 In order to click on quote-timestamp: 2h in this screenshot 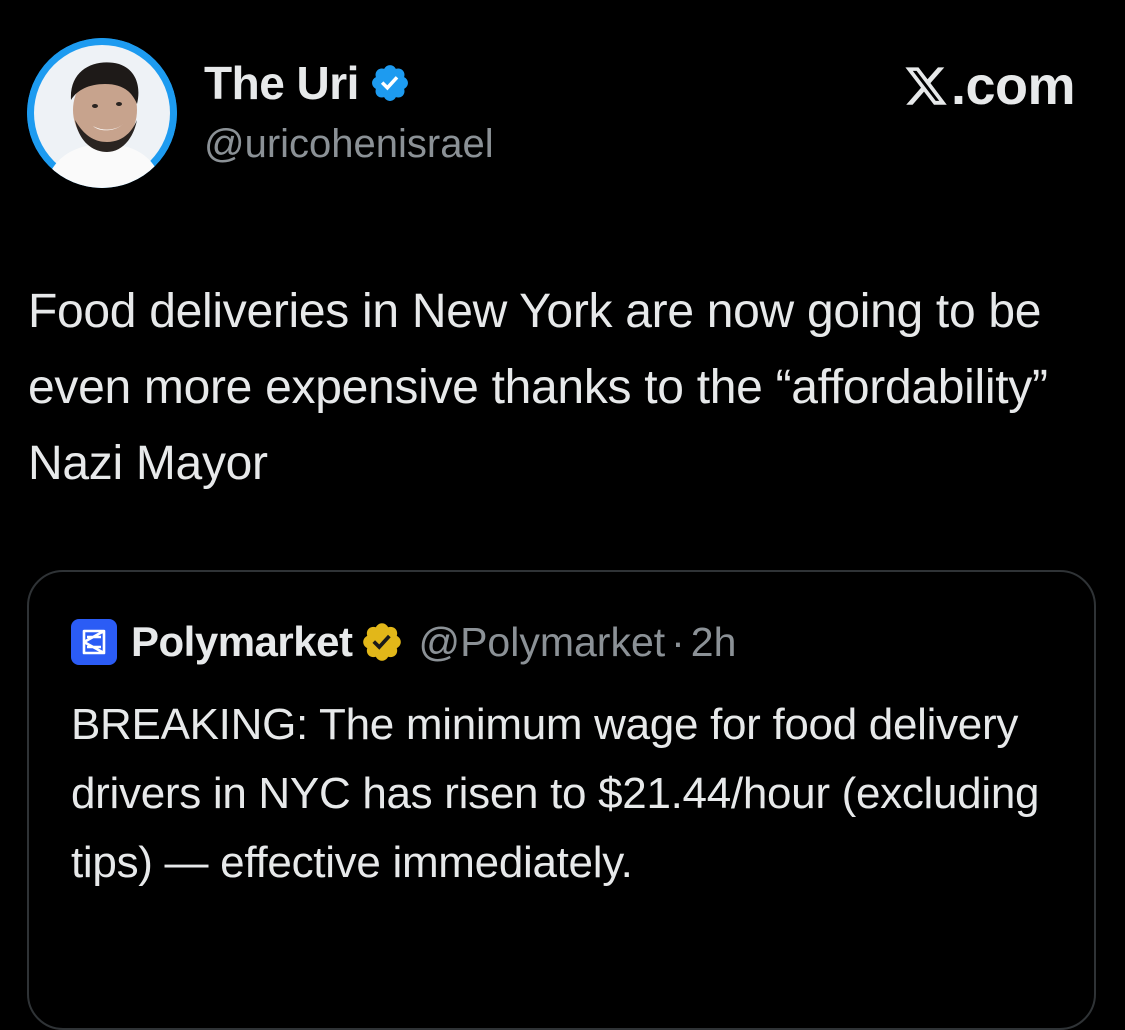, I will do `click(714, 642)`.